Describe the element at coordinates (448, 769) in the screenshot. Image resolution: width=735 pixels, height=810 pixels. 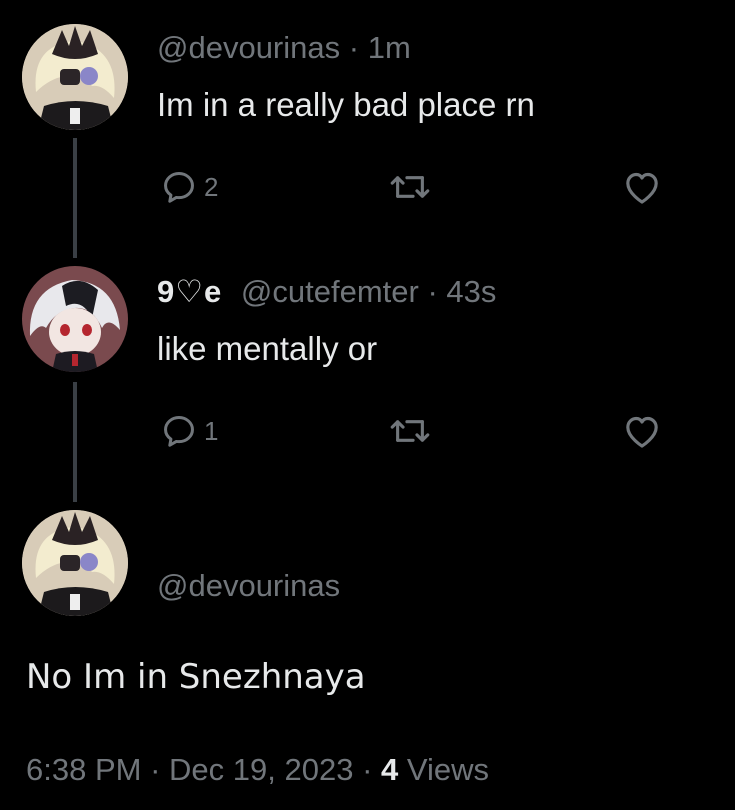
I see `main-tweet-views-label: Views` at that location.